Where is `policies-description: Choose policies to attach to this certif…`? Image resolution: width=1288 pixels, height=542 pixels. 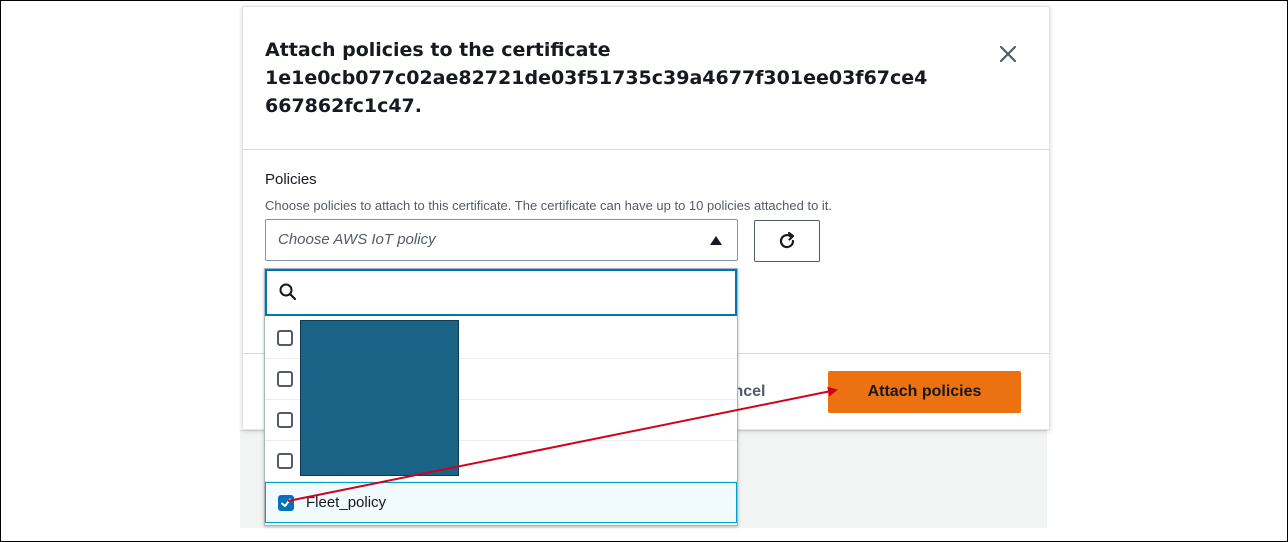
policies-description: Choose policies to attach to this certif… is located at coordinates (549, 205).